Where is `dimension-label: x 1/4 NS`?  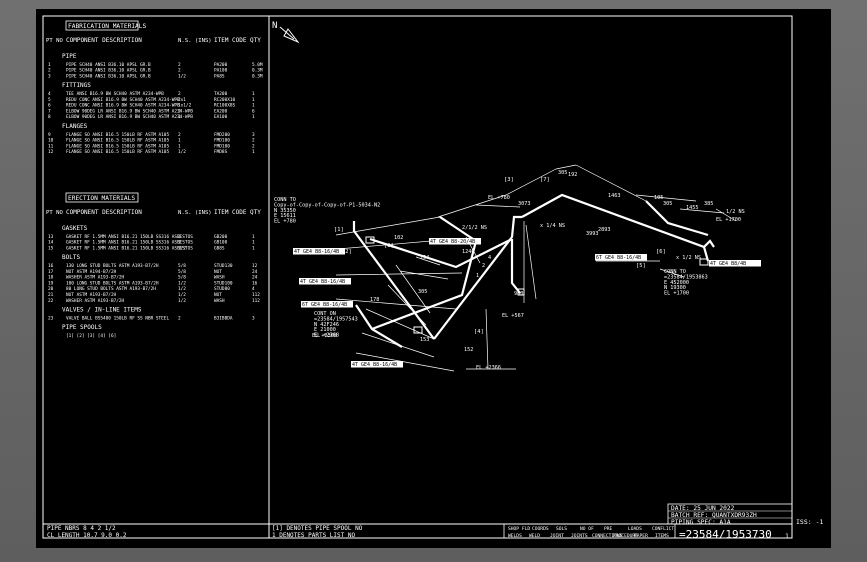 dimension-label: x 1/4 NS is located at coordinates (552, 226).